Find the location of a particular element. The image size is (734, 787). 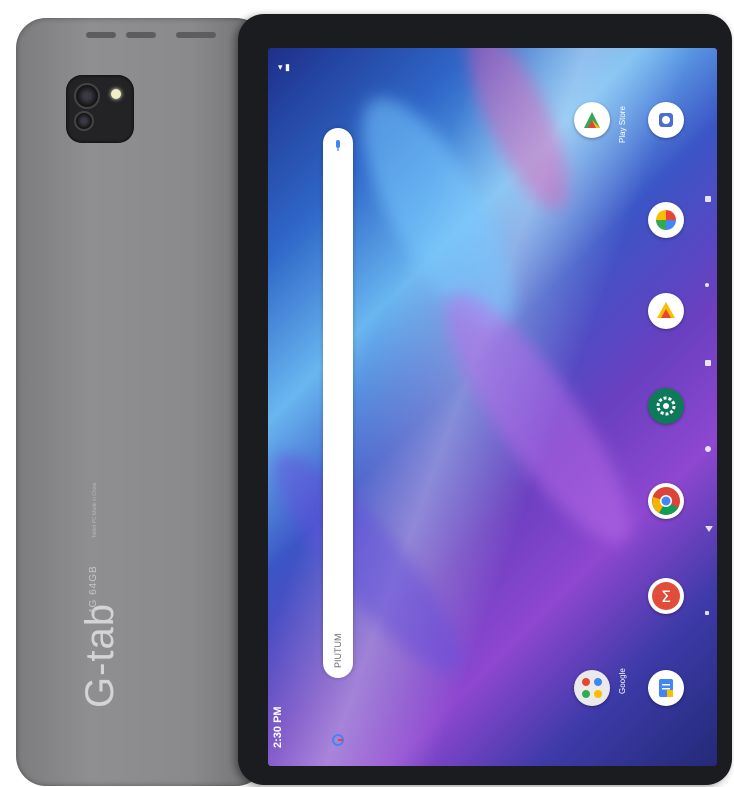

google-folder-label: Google is located at coordinates (622, 681).